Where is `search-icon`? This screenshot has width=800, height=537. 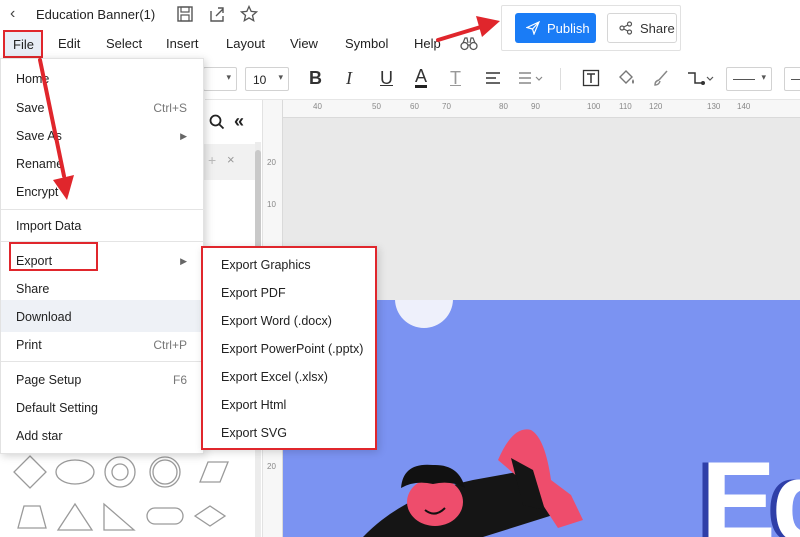
search-icon is located at coordinates (217, 122).